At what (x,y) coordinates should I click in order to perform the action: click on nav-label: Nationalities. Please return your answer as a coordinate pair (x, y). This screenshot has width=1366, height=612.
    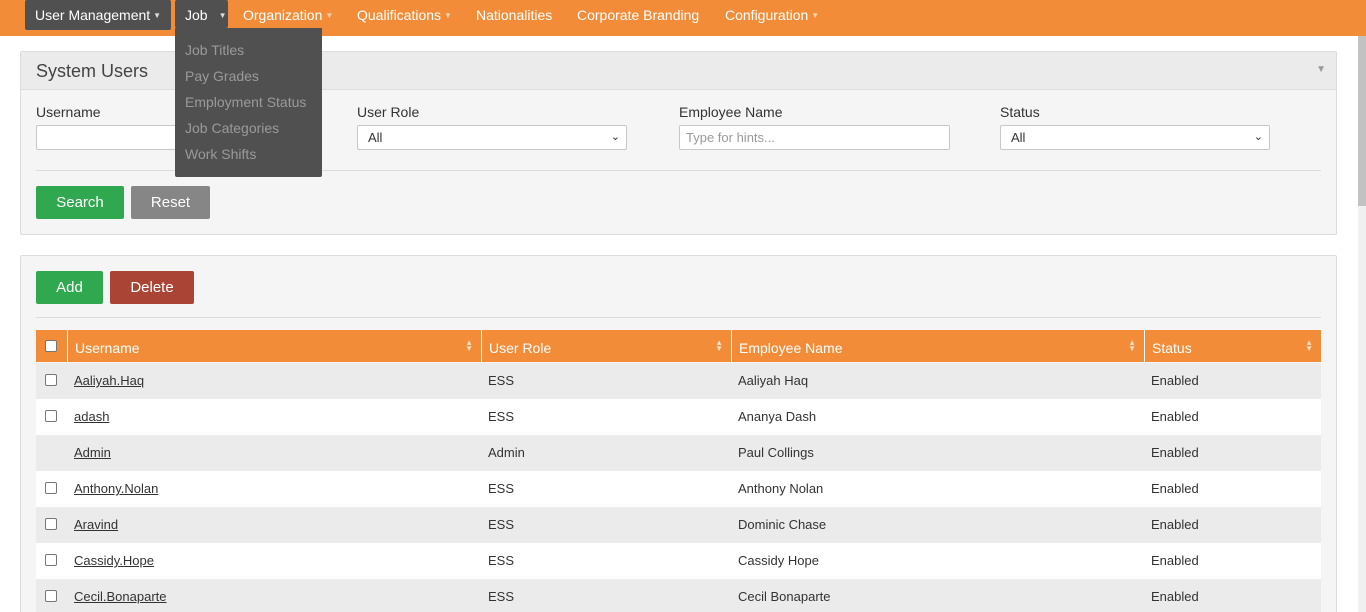
    Looking at the image, I should click on (514, 15).